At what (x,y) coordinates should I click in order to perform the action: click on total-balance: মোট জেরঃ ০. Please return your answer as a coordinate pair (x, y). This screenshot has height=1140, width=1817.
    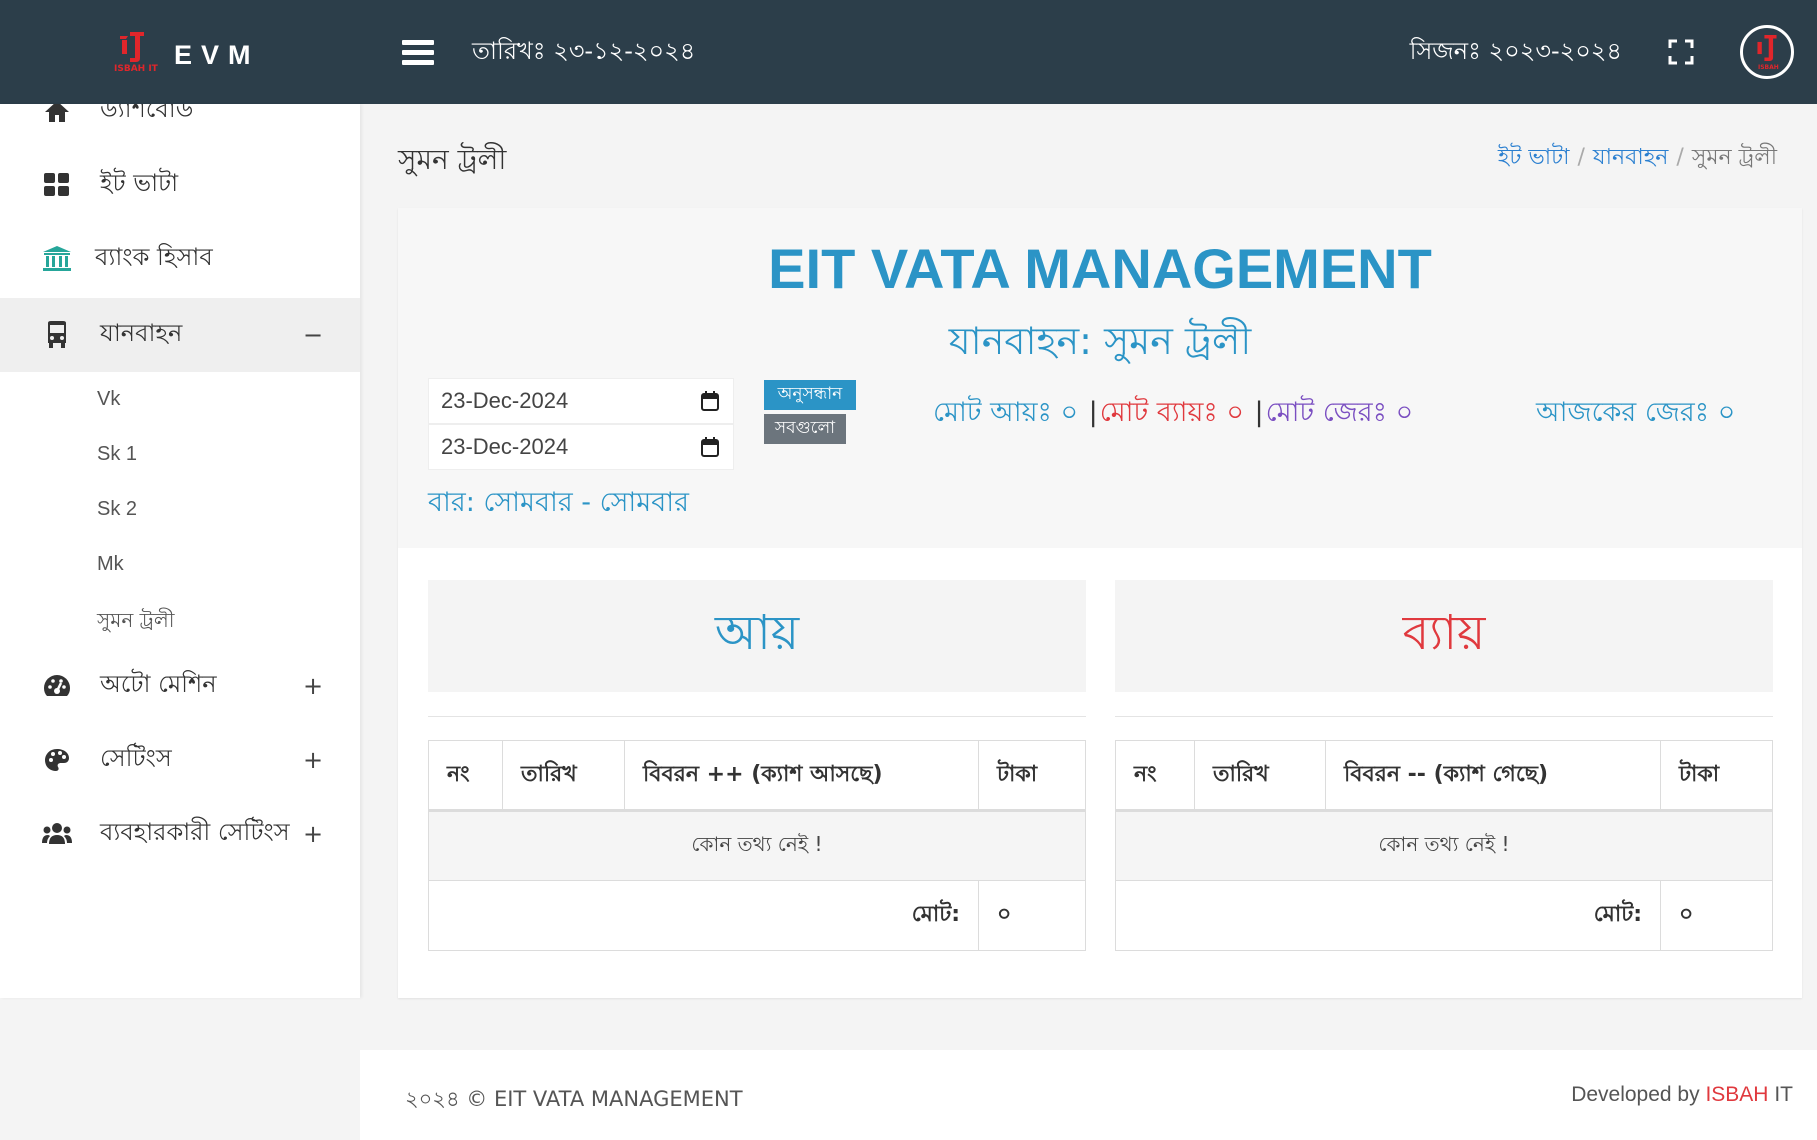
    Looking at the image, I should click on (1339, 412).